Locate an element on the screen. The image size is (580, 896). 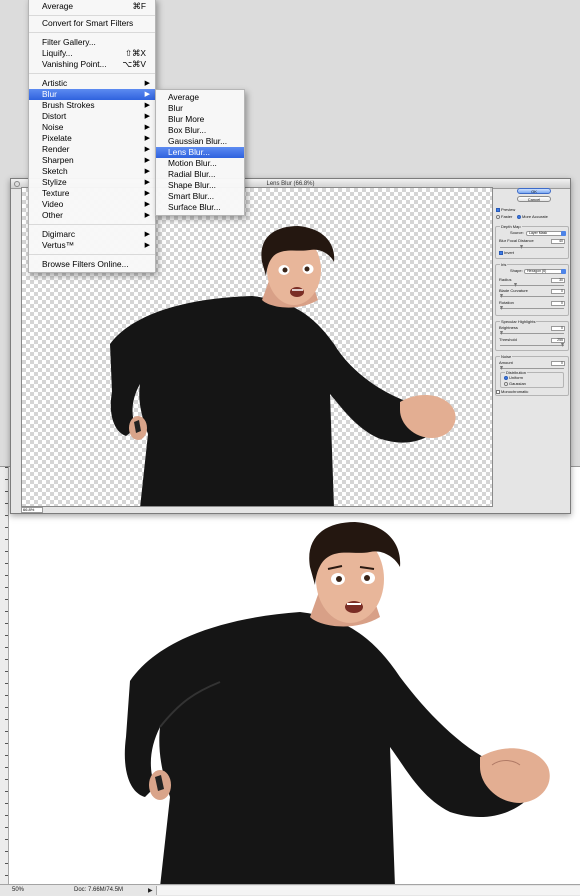
brightness-field: 0 is located at coordinates (558, 328).